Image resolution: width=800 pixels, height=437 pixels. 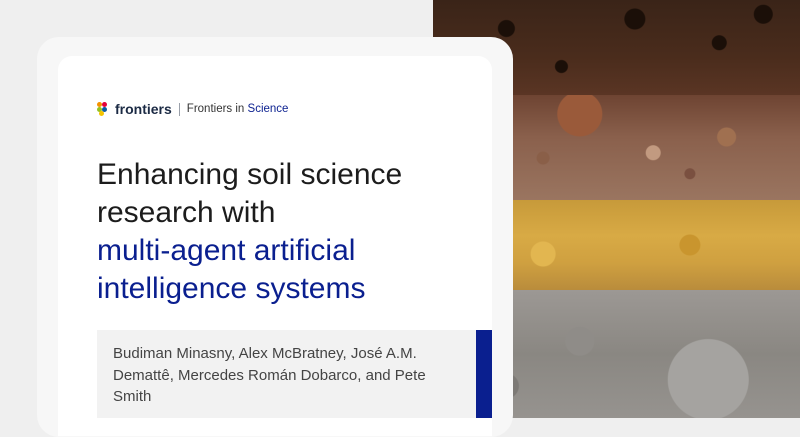 I want to click on frontiers-logo-icon, so click(x=104, y=109).